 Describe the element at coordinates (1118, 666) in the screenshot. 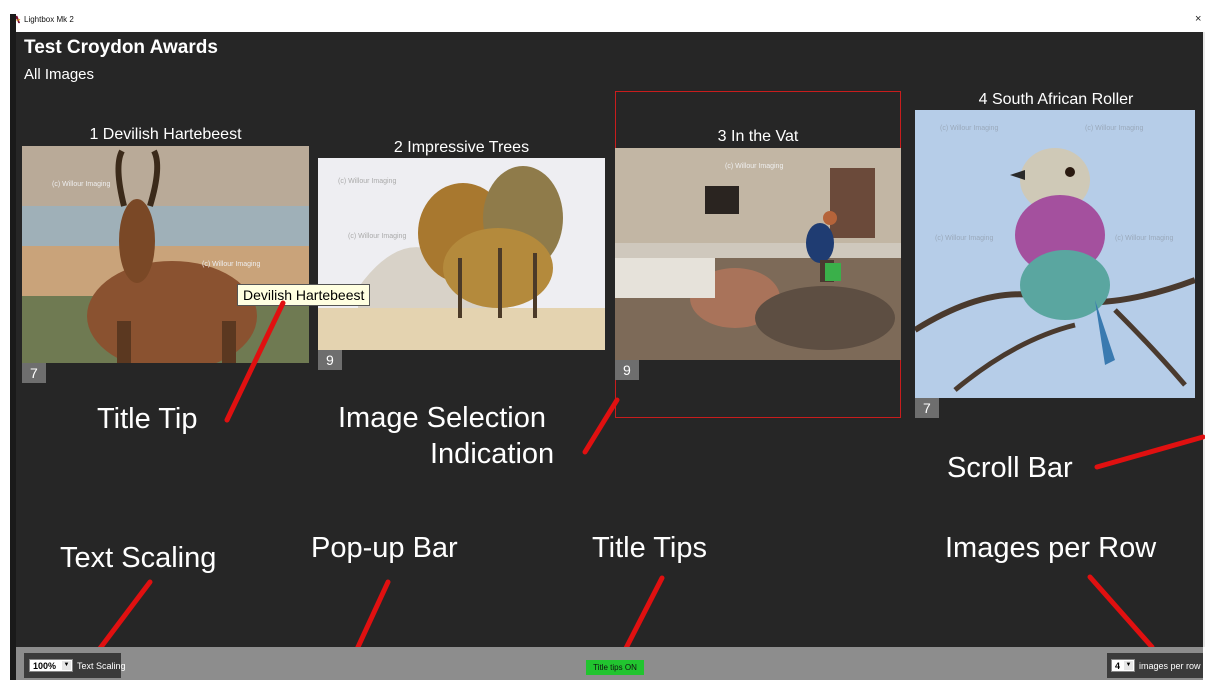

I see `images-per-row-value: 4` at that location.